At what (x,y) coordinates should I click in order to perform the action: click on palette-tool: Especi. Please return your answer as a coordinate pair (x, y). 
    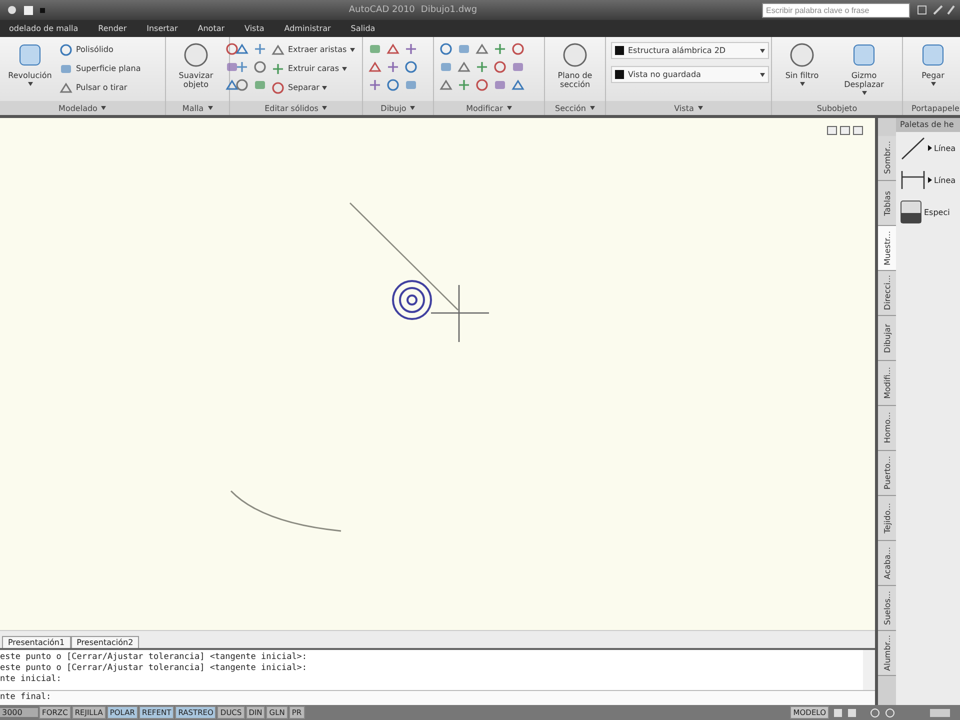
    Looking at the image, I should click on (928, 212).